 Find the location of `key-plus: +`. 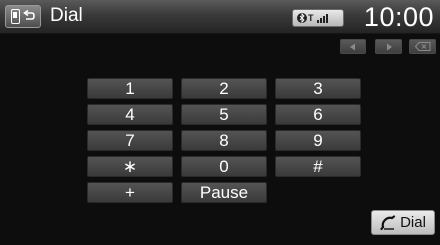

key-plus: + is located at coordinates (130, 192).